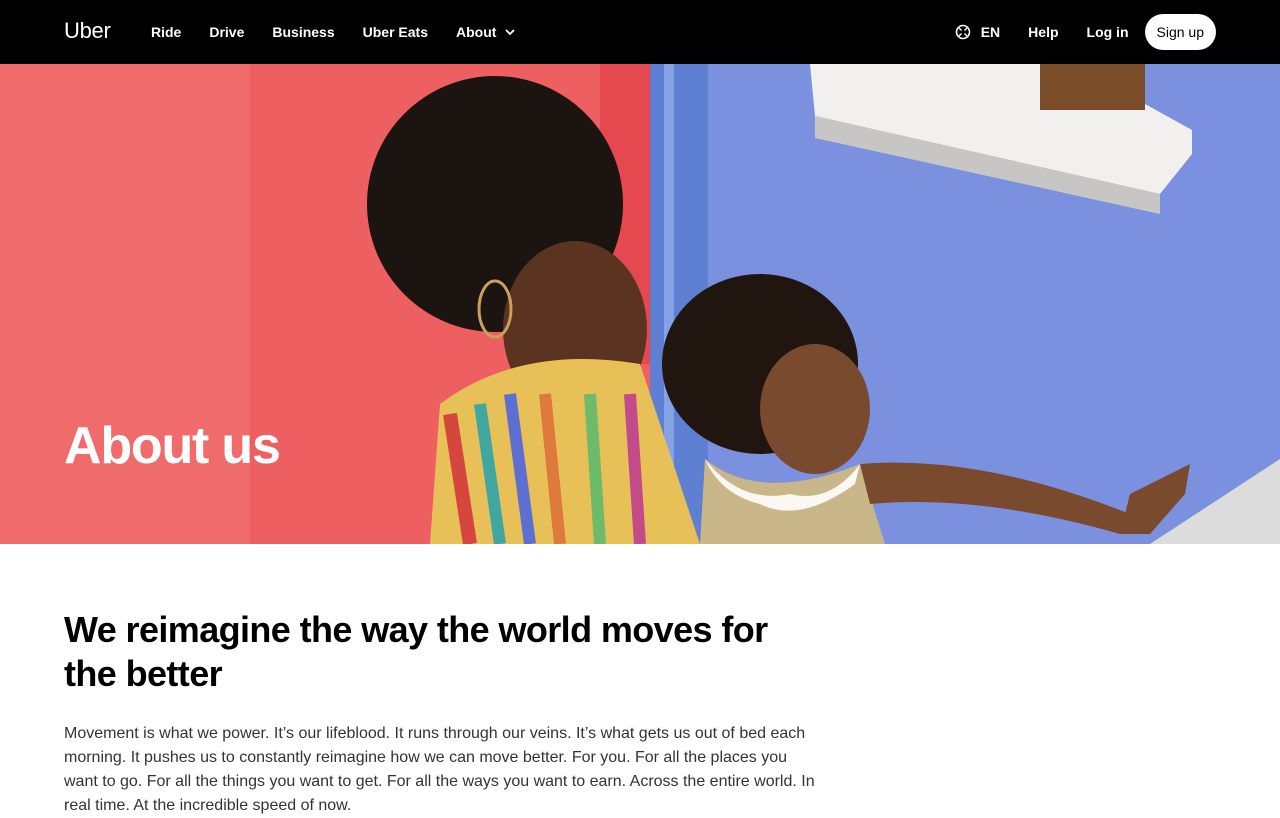 This screenshot has height=818, width=1280. What do you see at coordinates (510, 32) in the screenshot?
I see `chevron-down-icon` at bounding box center [510, 32].